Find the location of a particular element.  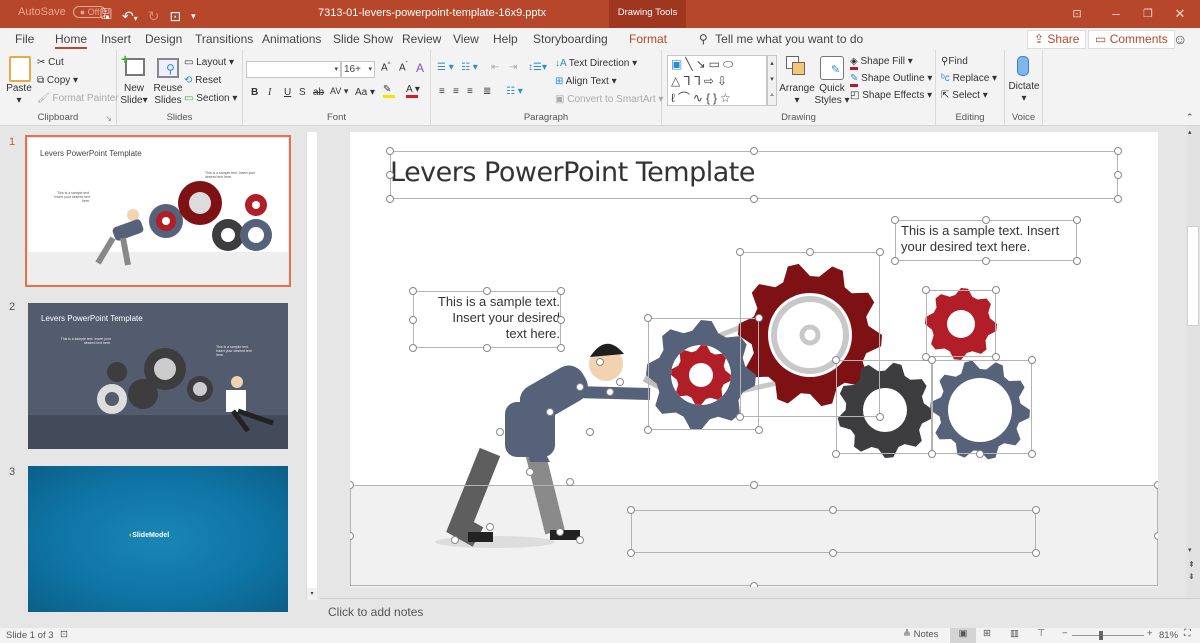

thumbnail-scrollbar: ▾ is located at coordinates (311, 366).